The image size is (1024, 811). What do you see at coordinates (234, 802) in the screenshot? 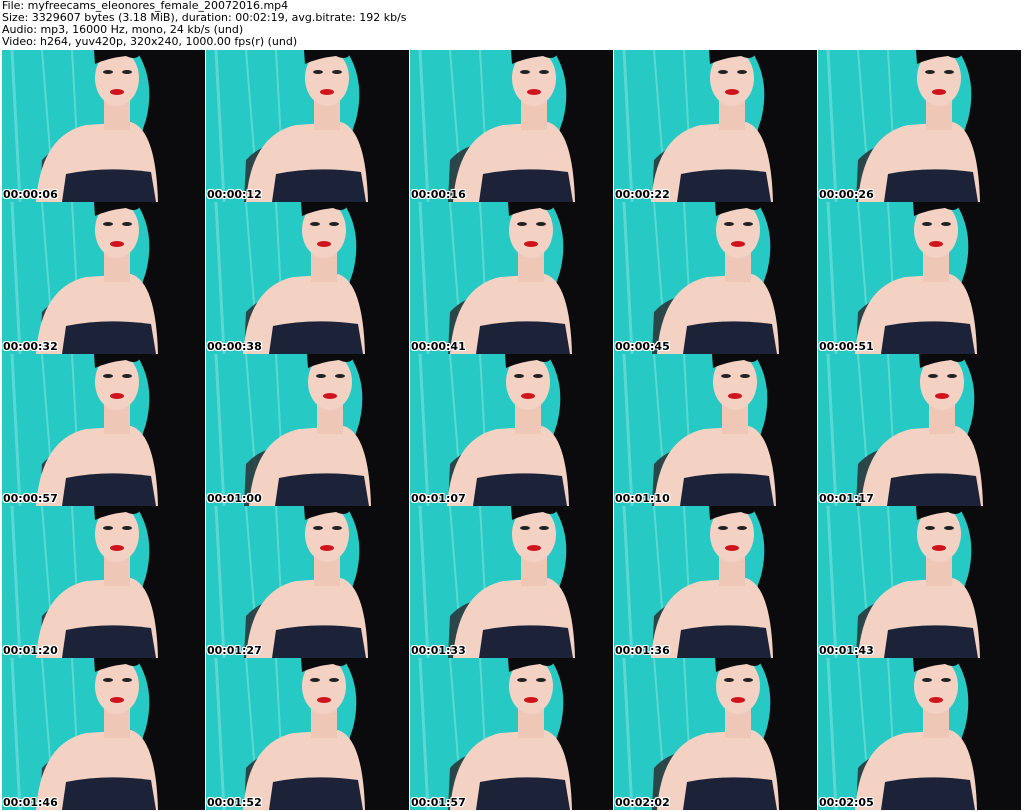
I see `thumbnail-timestamp: 00:01:52` at bounding box center [234, 802].